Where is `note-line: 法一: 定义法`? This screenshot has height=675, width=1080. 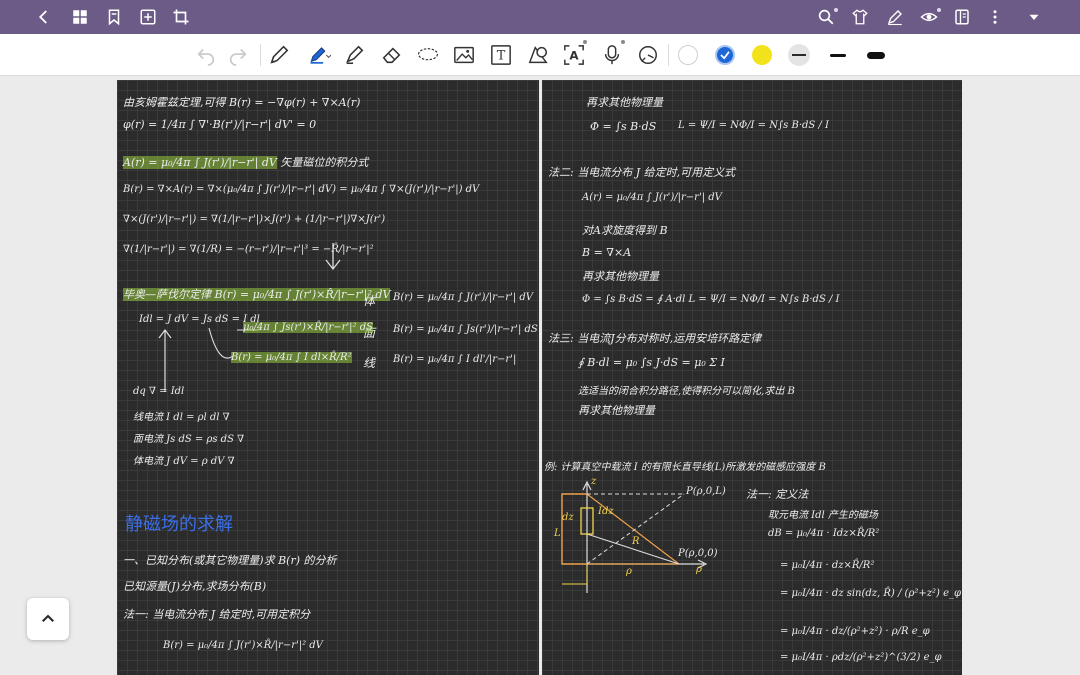 note-line: 法一: 定义法 is located at coordinates (777, 494).